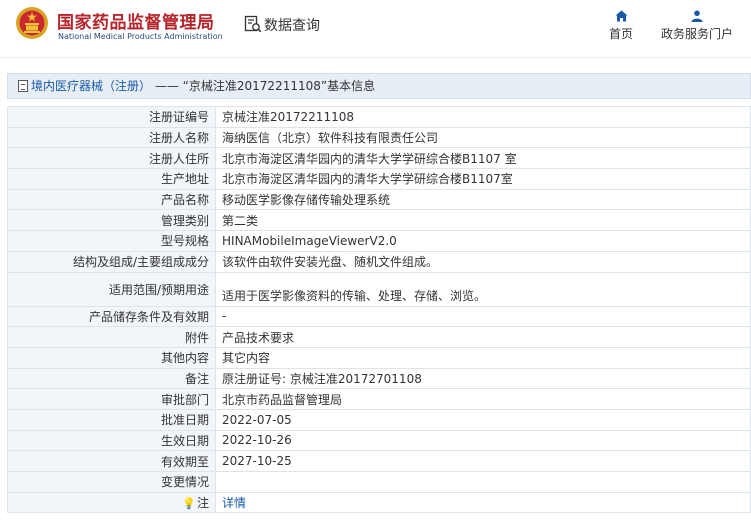  I want to click on field-value: 北京市海淀区清华园内的清华大学学研综合楼B1107室, so click(483, 179).